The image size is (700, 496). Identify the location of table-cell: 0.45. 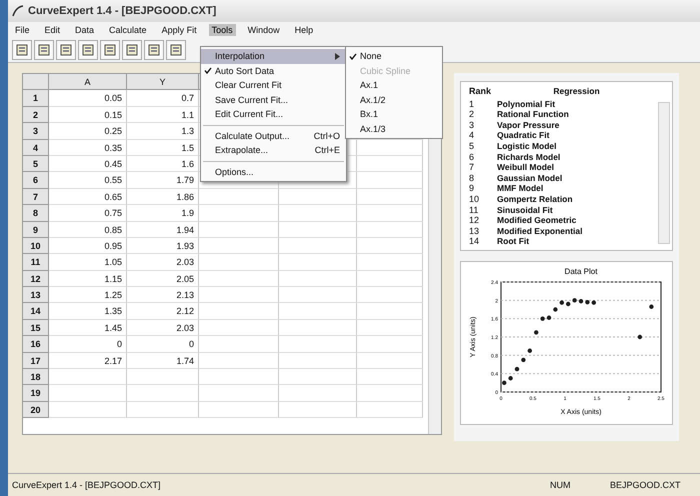
(88, 164).